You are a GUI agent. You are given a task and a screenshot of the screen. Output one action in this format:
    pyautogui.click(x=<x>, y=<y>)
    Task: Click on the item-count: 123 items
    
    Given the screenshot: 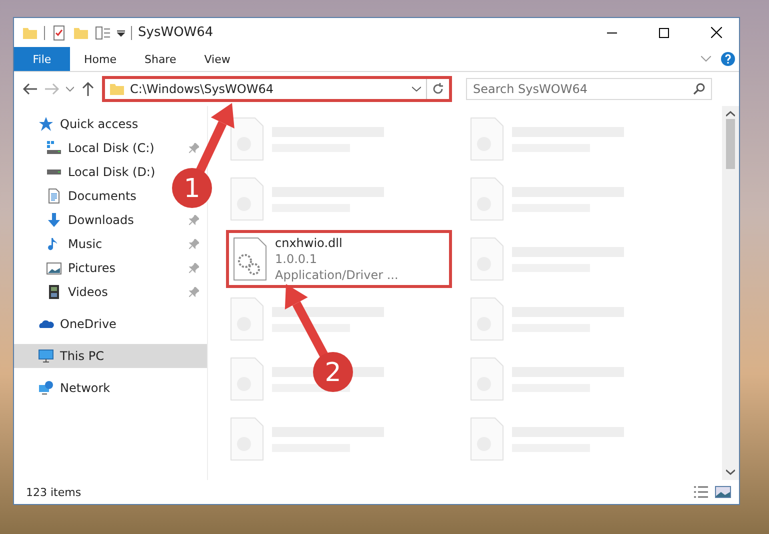 What is the action you would take?
    pyautogui.click(x=54, y=492)
    